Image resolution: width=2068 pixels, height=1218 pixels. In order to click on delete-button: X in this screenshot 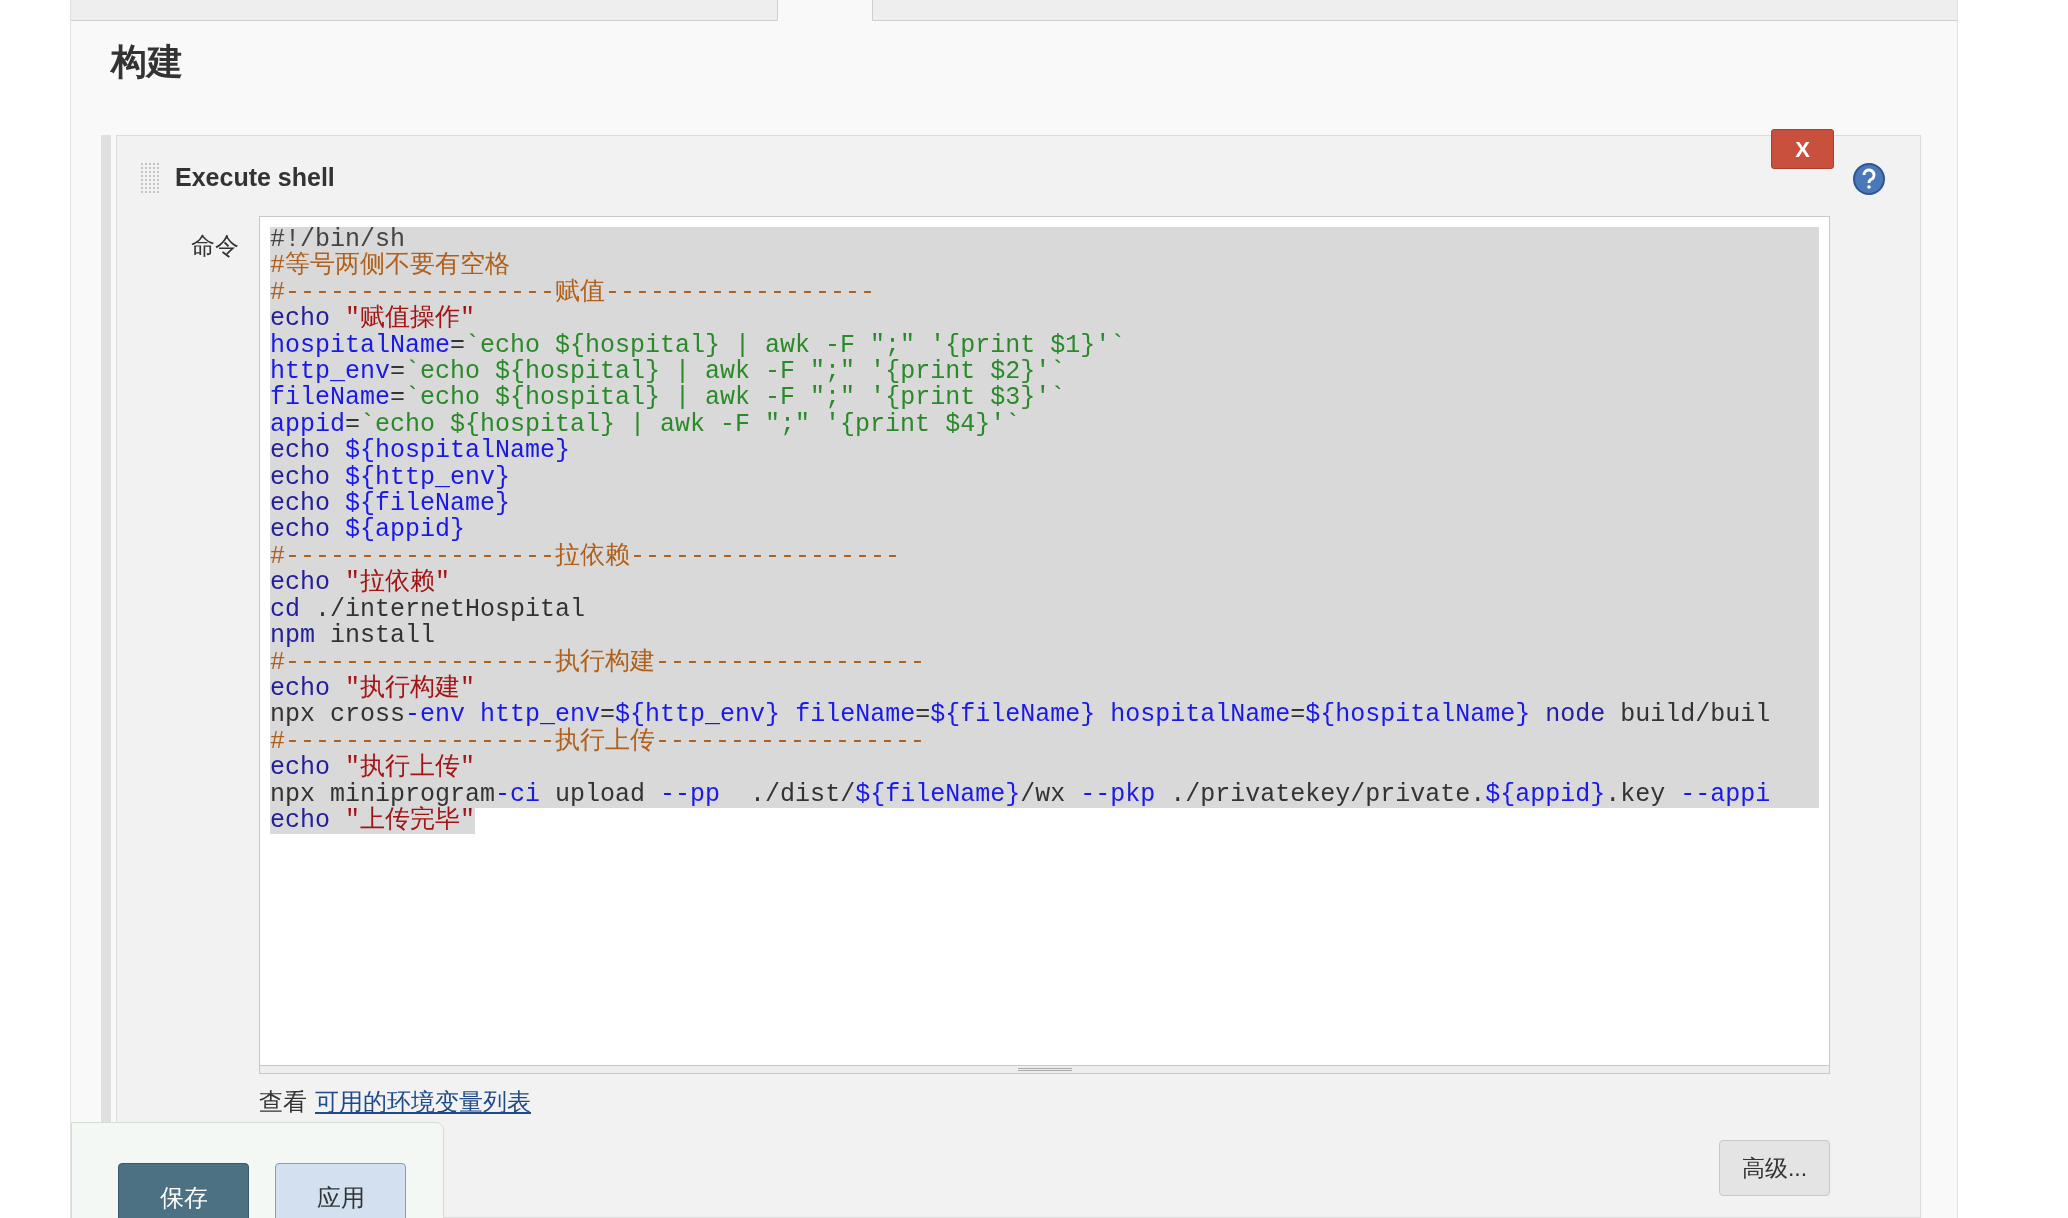, I will do `click(1802, 149)`.